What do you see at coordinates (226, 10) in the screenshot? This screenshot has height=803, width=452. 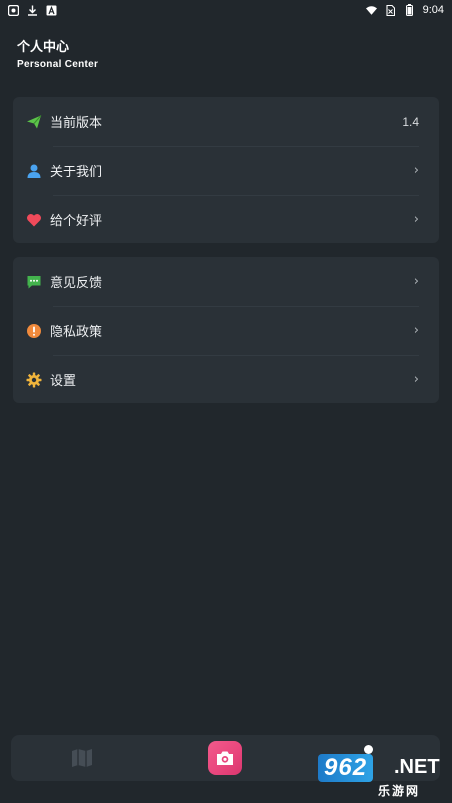 I see `status-bar: 9:04` at bounding box center [226, 10].